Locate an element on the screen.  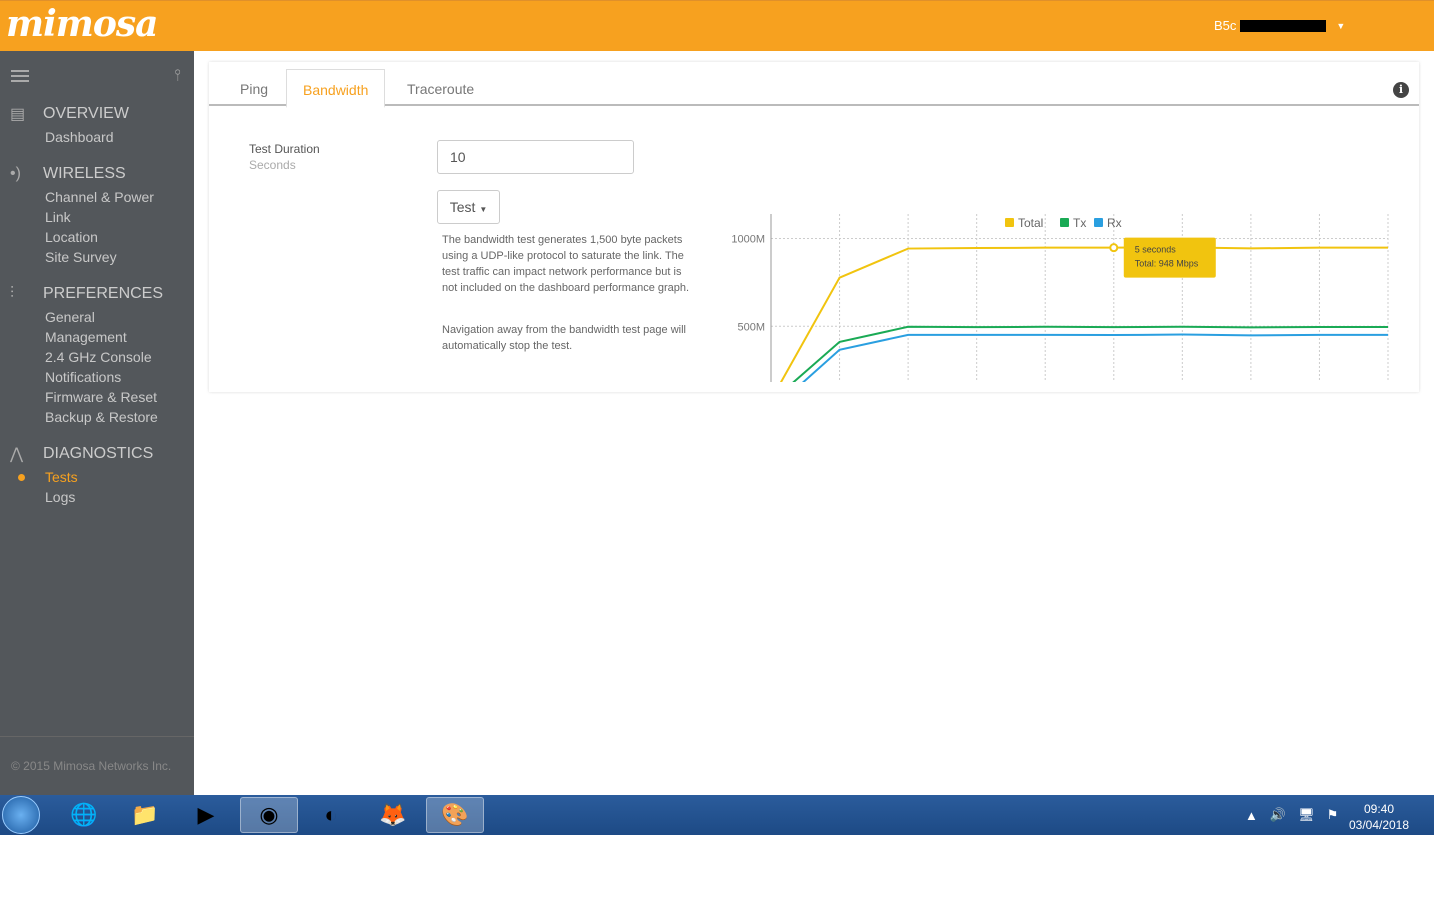
section-title: DIAGNOSTICS is located at coordinates (98, 453).